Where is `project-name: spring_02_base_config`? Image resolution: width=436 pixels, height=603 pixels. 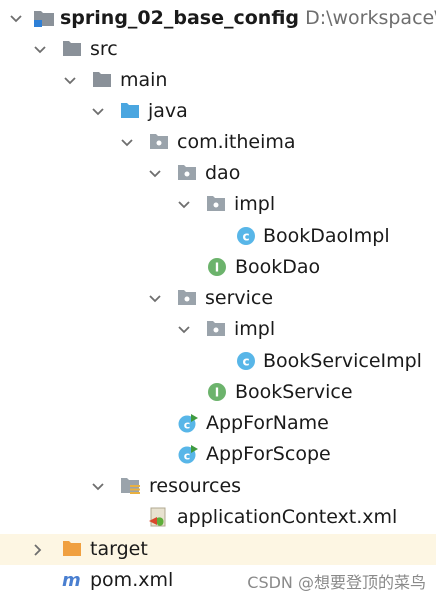
project-name: spring_02_base_config is located at coordinates (180, 18).